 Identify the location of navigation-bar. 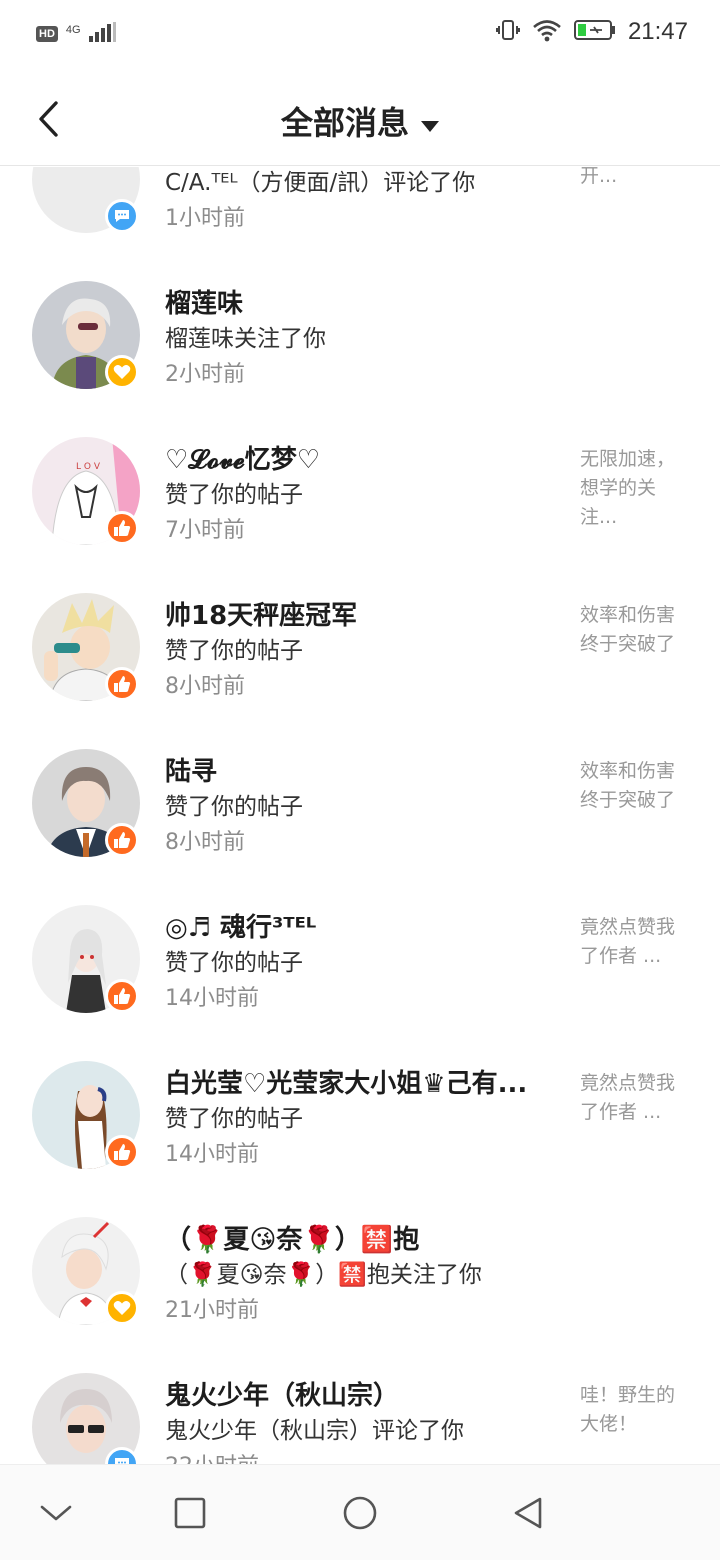
(360, 1512).